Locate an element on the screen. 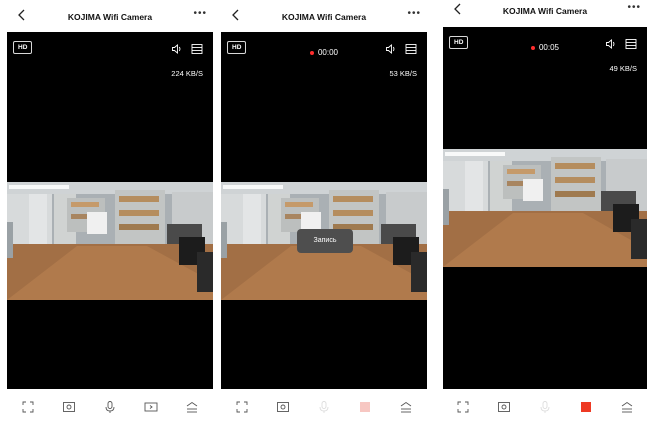  record-icon is located at coordinates (151, 407).